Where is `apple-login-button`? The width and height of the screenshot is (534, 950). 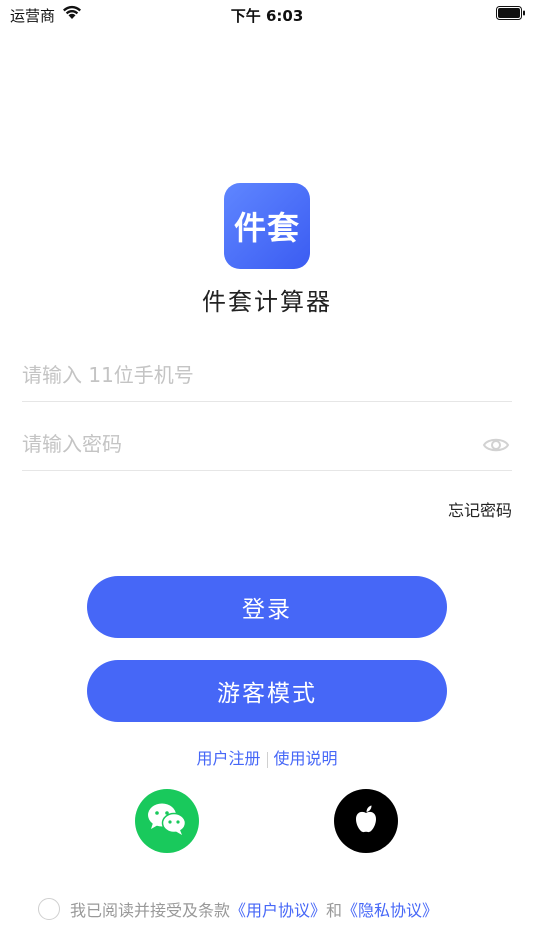 apple-login-button is located at coordinates (366, 821).